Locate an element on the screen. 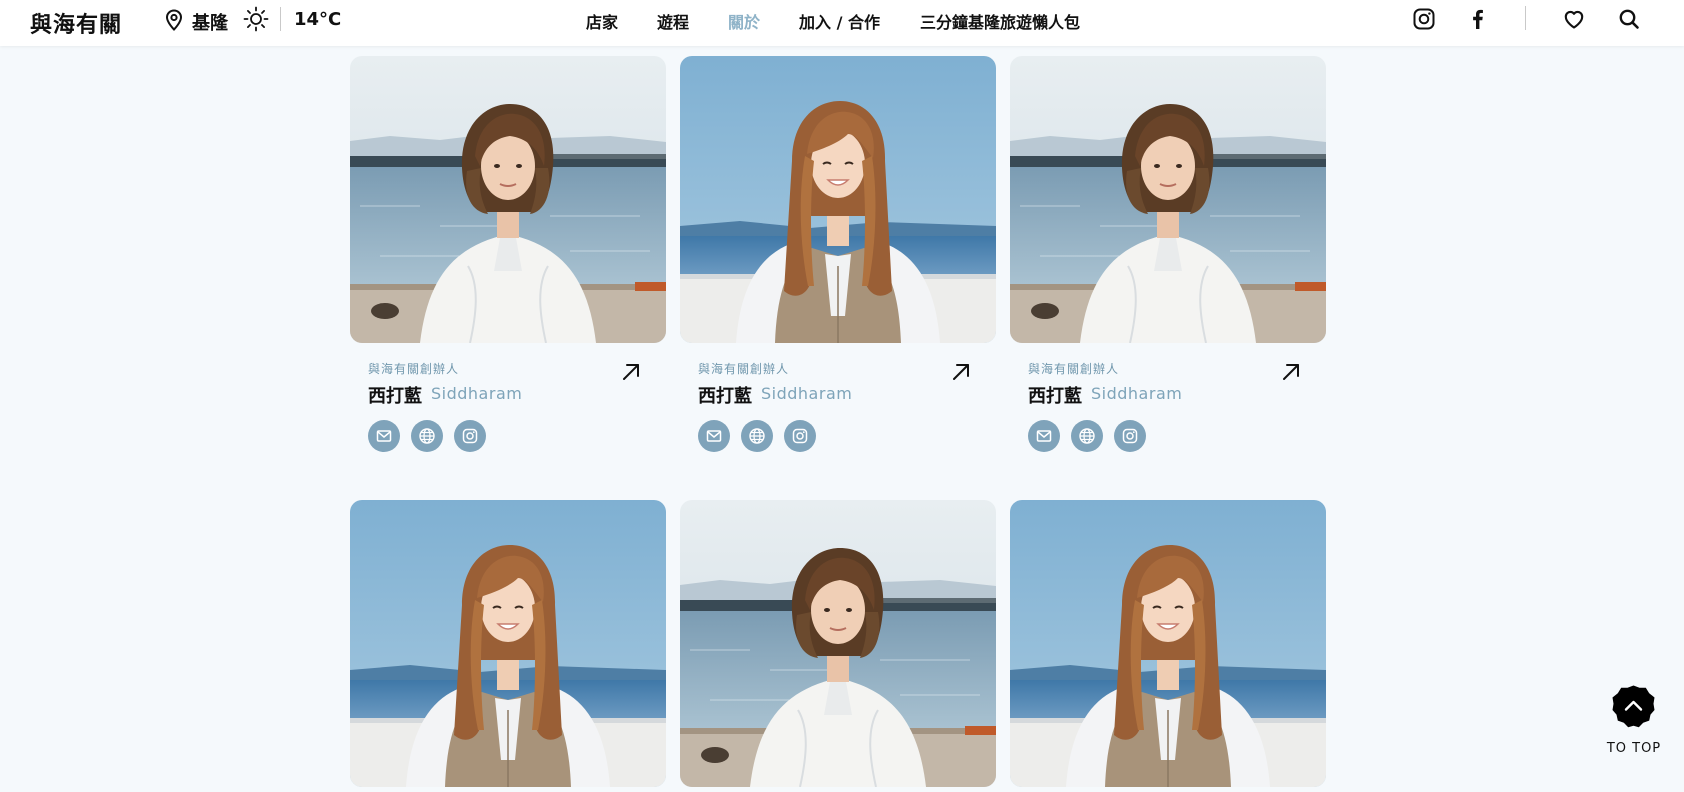  location-pin-icon is located at coordinates (174, 20).